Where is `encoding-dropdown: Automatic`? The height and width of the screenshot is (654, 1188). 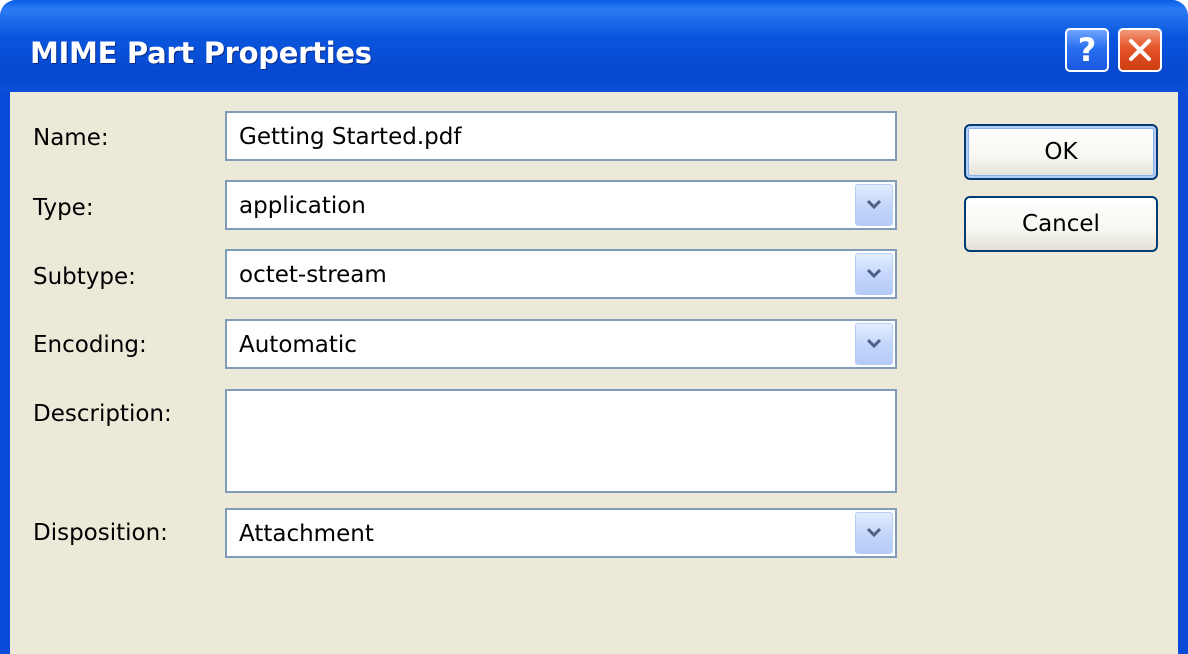
encoding-dropdown: Automatic is located at coordinates (561, 344).